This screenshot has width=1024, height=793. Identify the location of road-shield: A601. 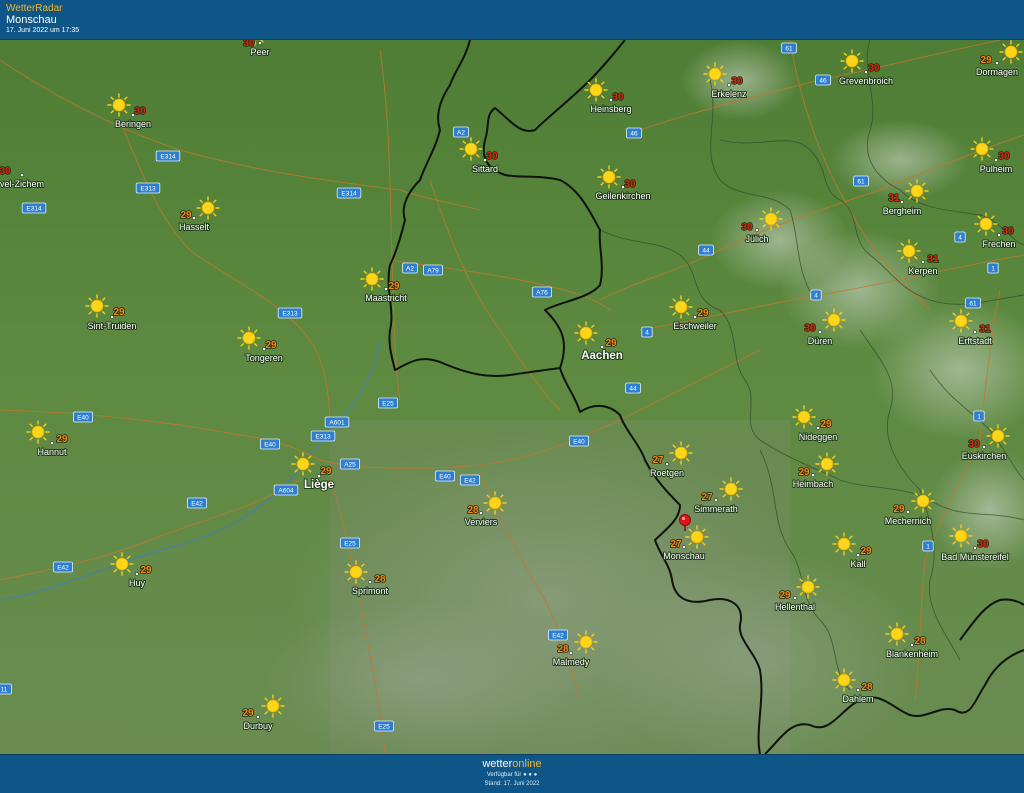
(337, 422).